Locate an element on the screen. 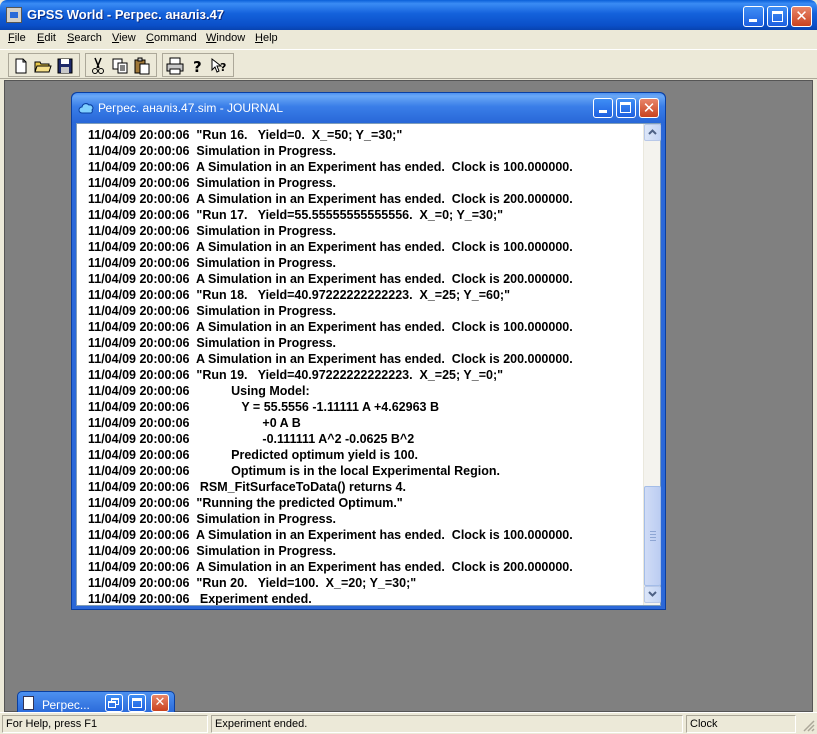 The height and width of the screenshot is (734, 817). toolbar-group-misc: ? ? is located at coordinates (198, 65).